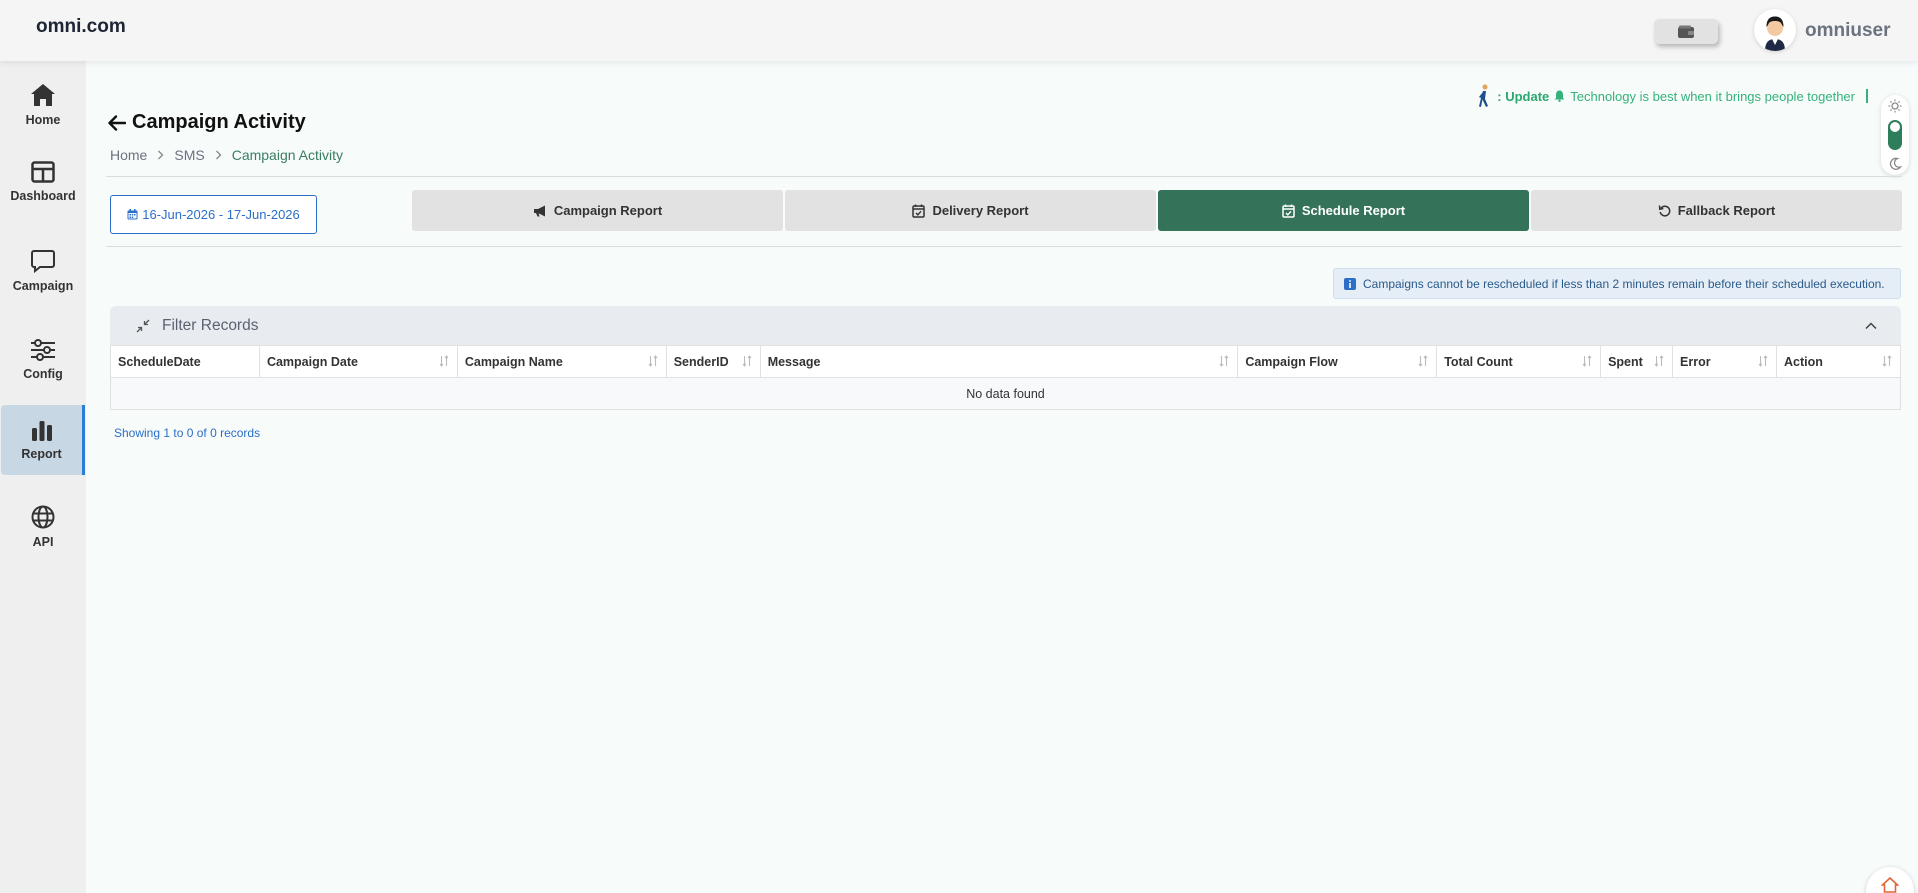 Image resolution: width=1918 pixels, height=893 pixels. Describe the element at coordinates (221, 214) in the screenshot. I see `date-range-value: 16-Jun-2026 - 17-Jun-2026` at that location.